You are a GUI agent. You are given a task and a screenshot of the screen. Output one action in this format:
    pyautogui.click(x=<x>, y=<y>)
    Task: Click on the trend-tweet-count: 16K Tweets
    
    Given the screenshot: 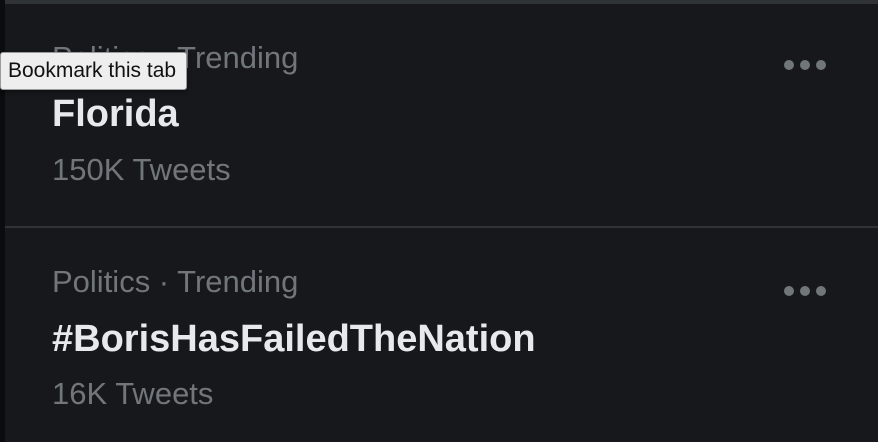 What is the action you would take?
    pyautogui.click(x=133, y=393)
    